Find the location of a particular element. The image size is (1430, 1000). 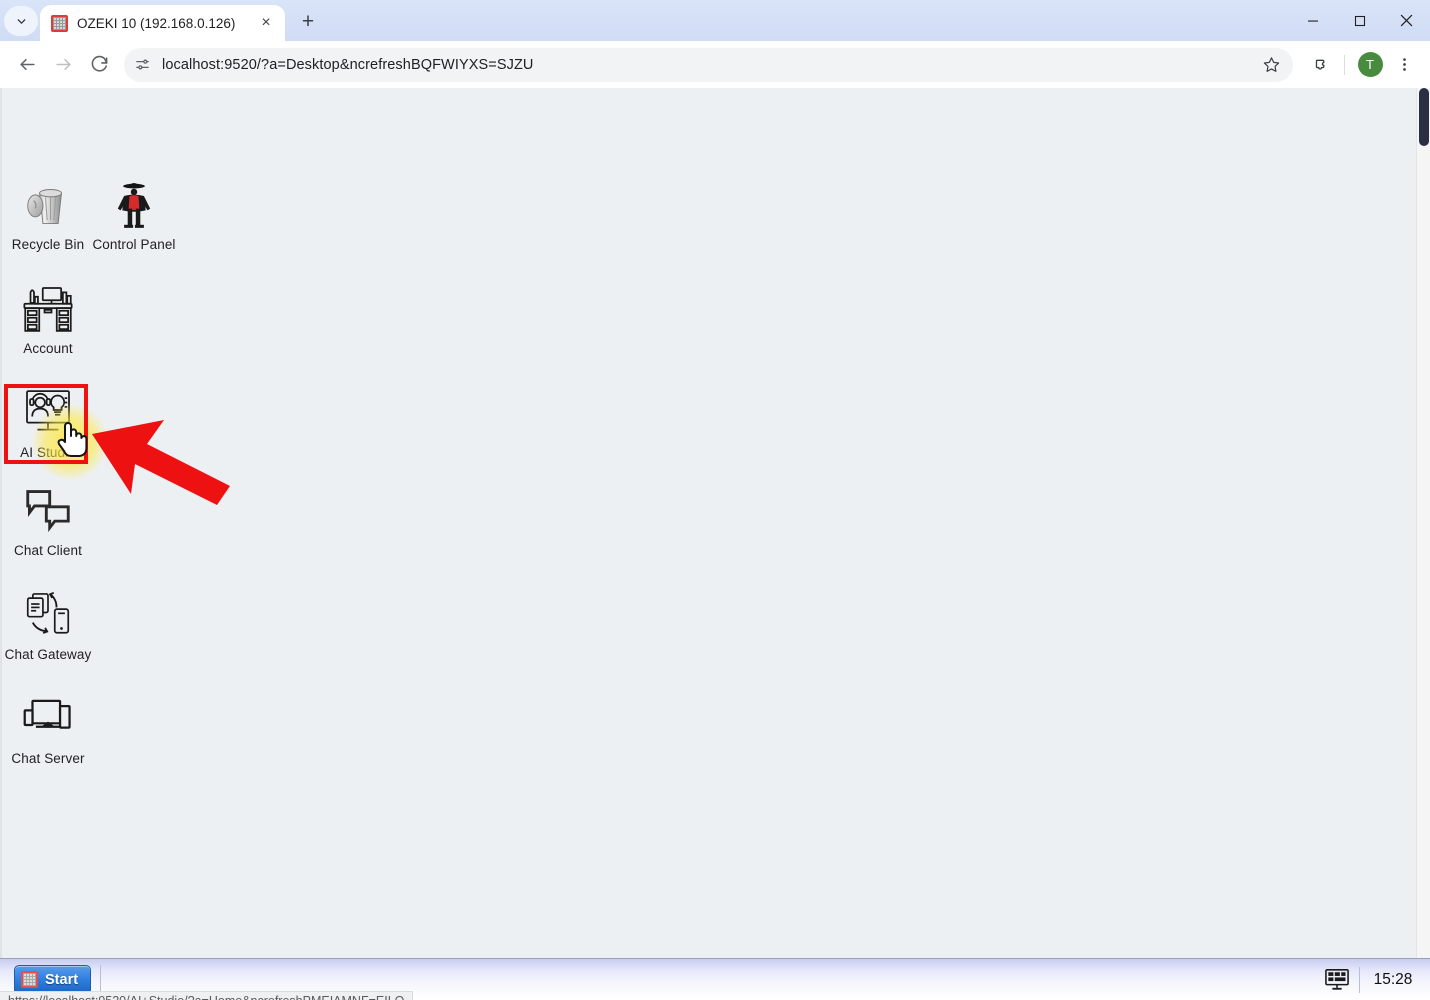

desktop-icon-chat-server: Chat Server is located at coordinates (48, 728).